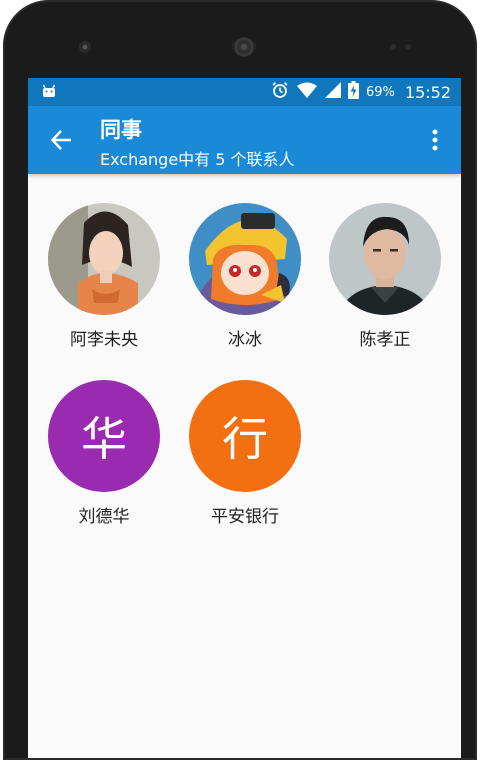  What do you see at coordinates (244, 92) in the screenshot?
I see `status-bar: 69% 15:52` at bounding box center [244, 92].